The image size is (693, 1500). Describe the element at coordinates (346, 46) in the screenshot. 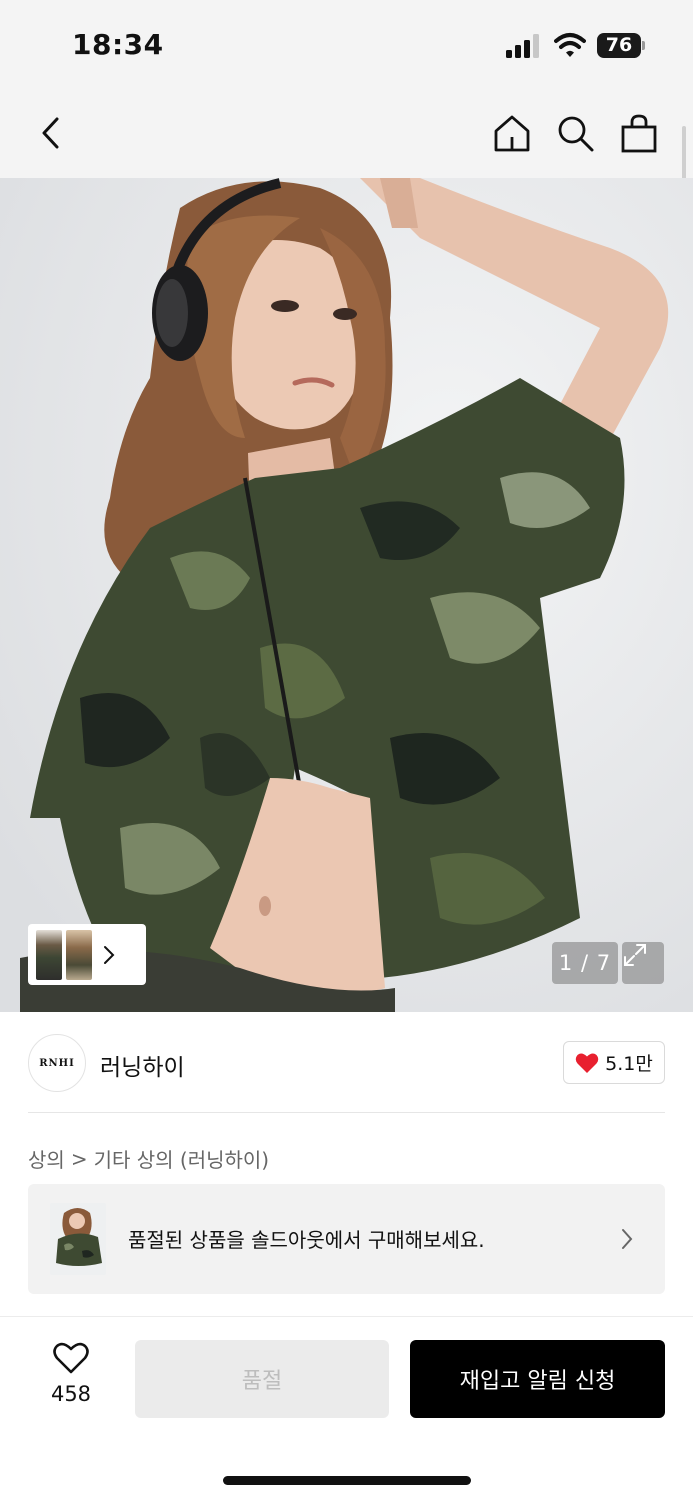

I see `status-bar: 18:34 76` at that location.